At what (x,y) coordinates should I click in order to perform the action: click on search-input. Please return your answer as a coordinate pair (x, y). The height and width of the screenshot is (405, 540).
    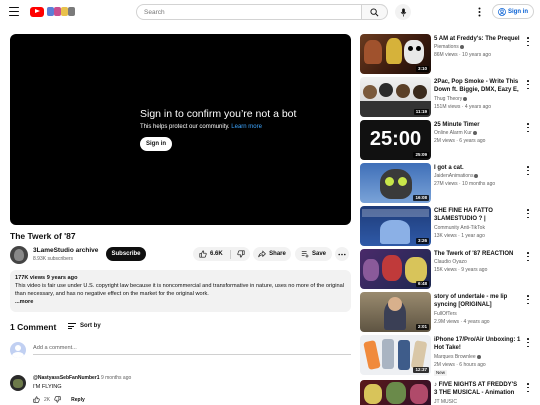
    Looking at the image, I should click on (252, 12).